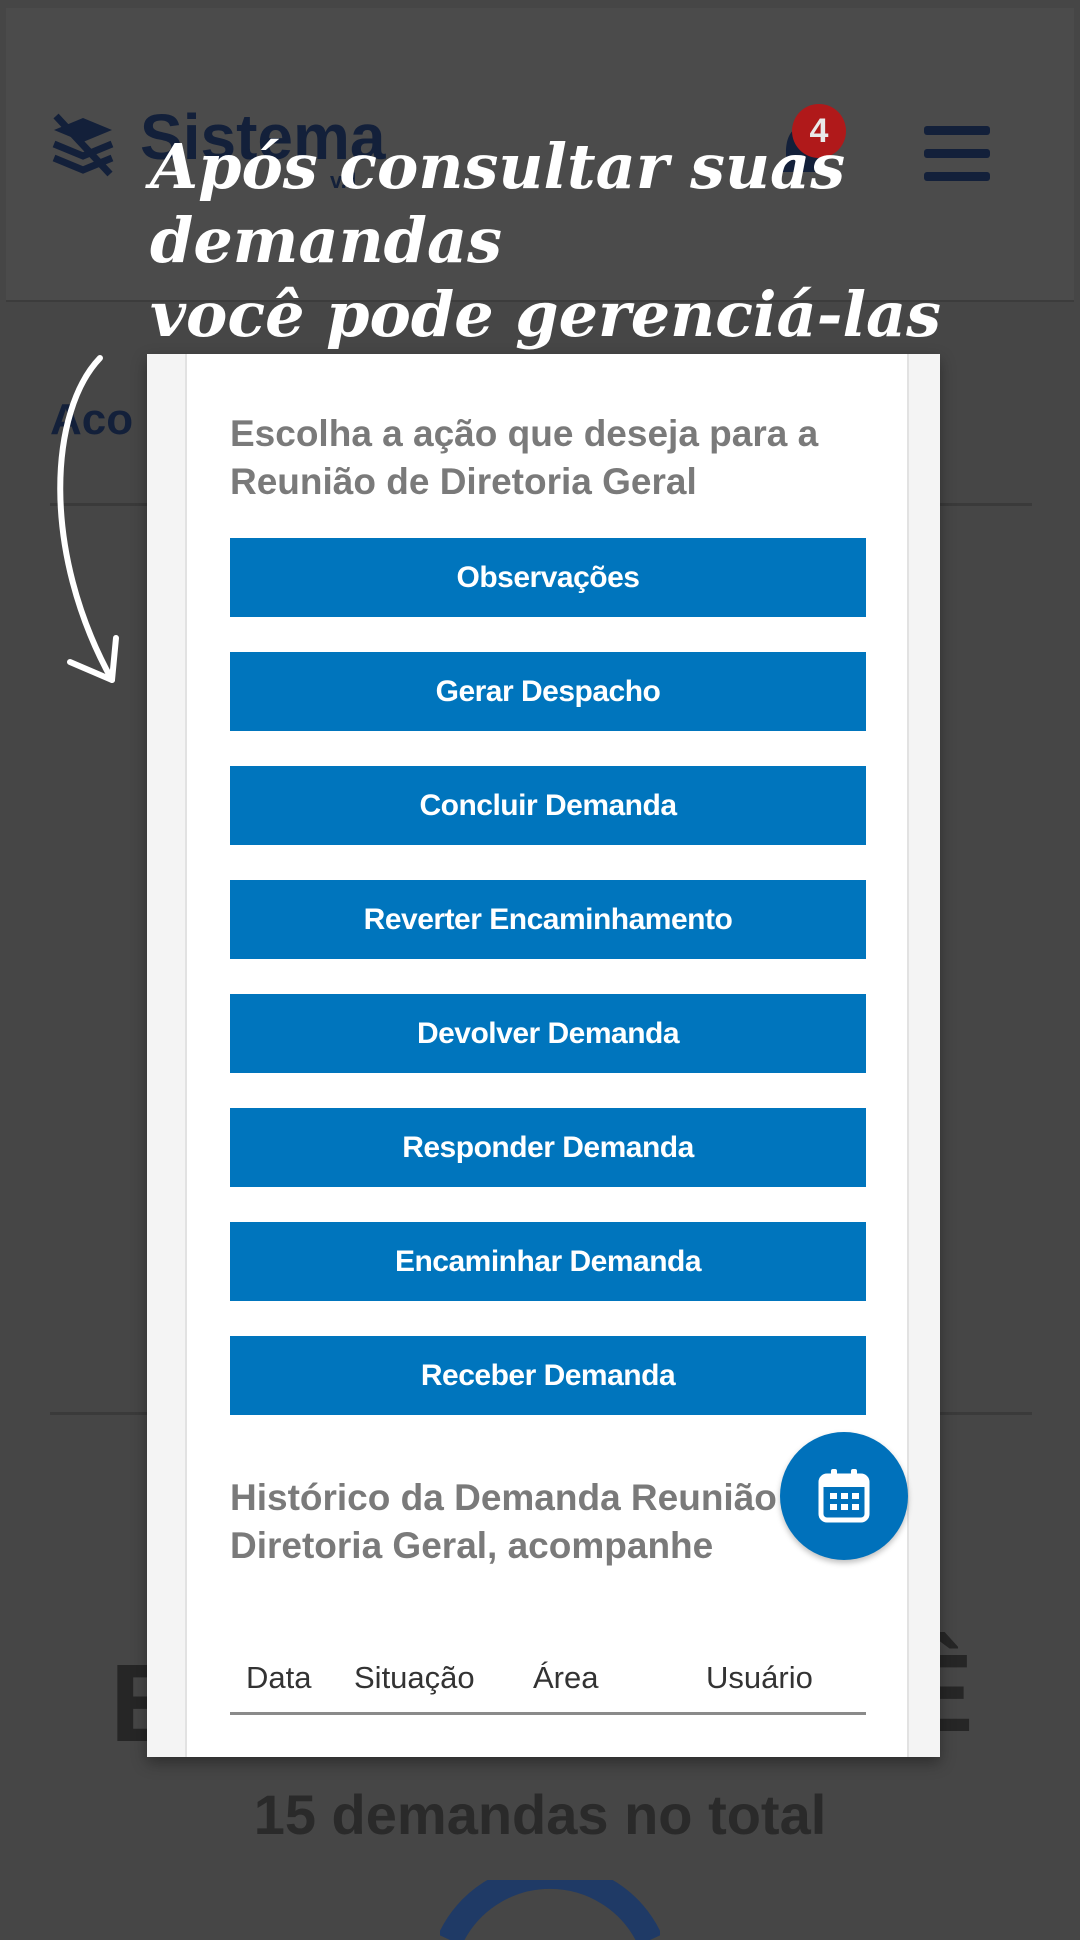 Image resolution: width=1080 pixels, height=1940 pixels. I want to click on column-header-area: Área, so click(565, 1678).